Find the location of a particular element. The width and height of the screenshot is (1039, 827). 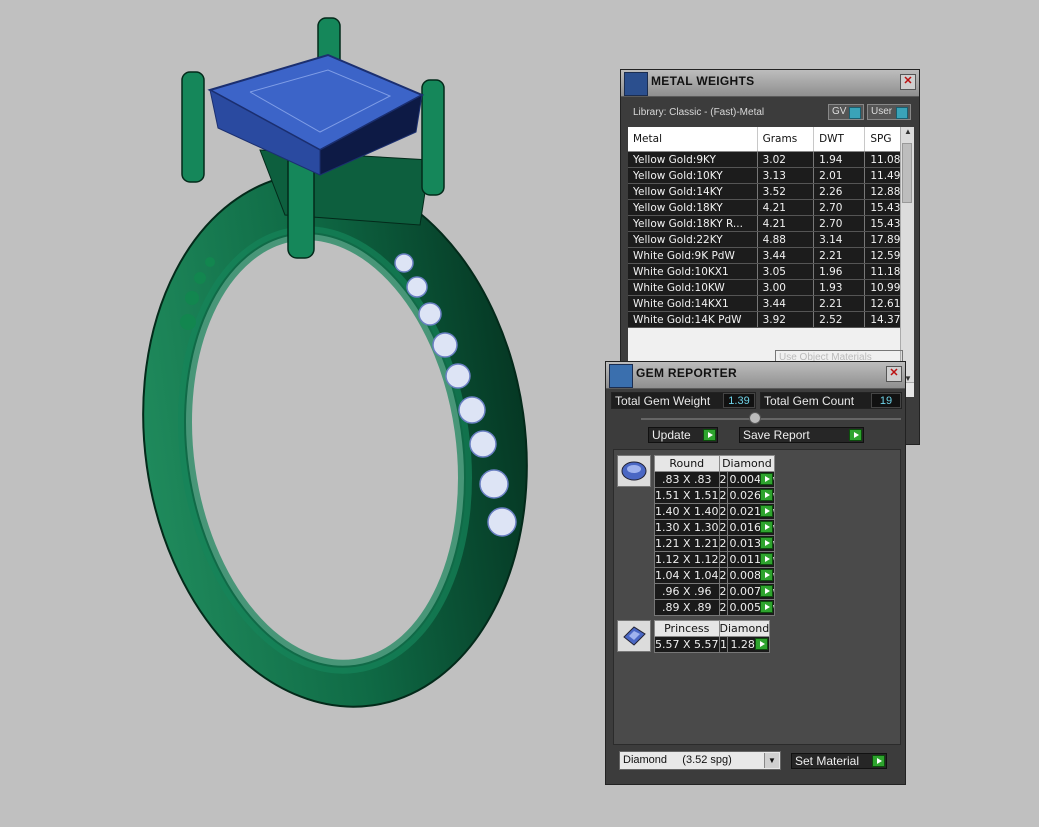

table-row: 1.51 X 1.51 2 0.026tw is located at coordinates (715, 495).